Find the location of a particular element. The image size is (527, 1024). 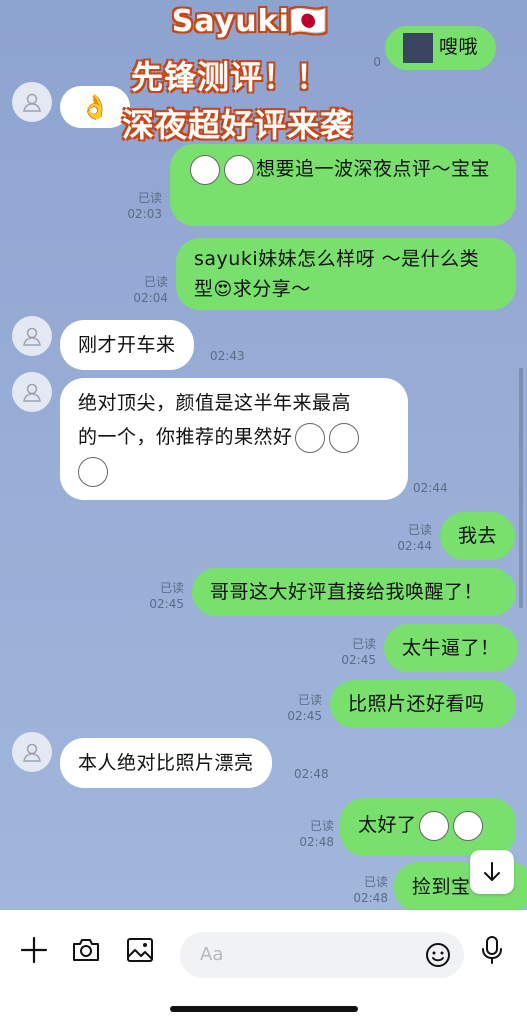

scroll-to-bottom-button is located at coordinates (492, 872).